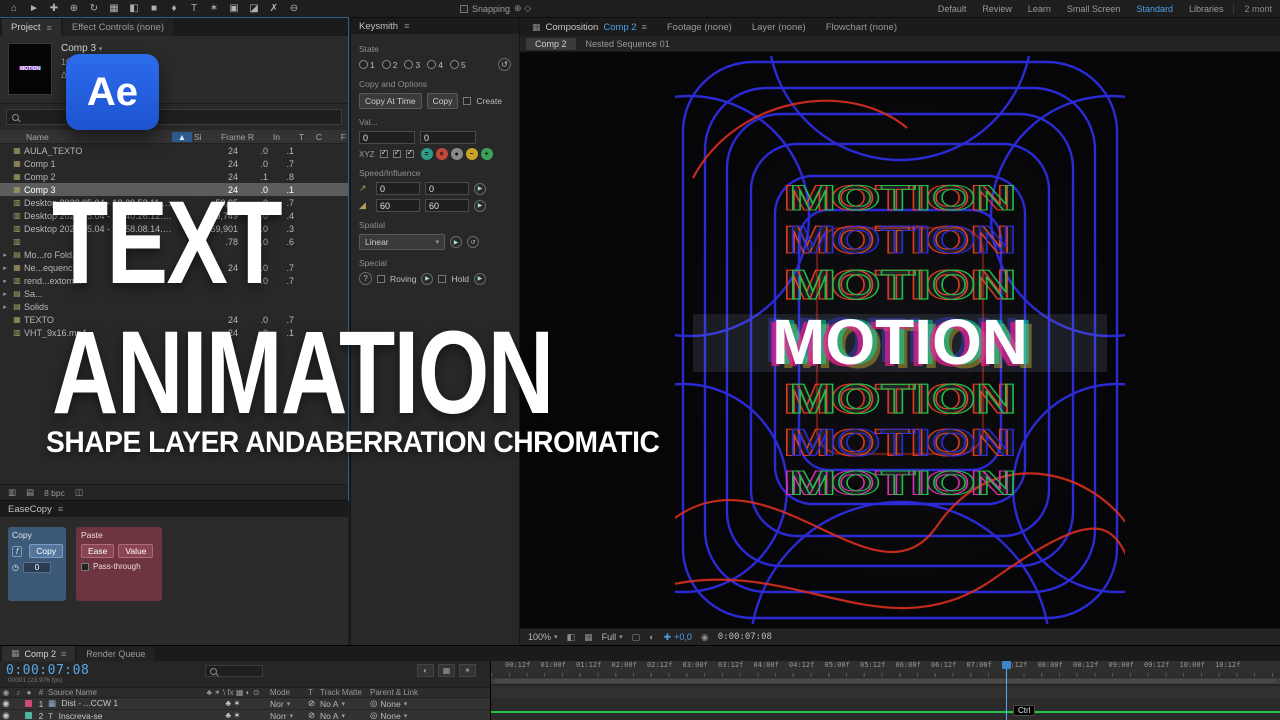 This screenshot has height=720, width=1280. What do you see at coordinates (31, 27) in the screenshot?
I see `tab-project: Project ≡` at bounding box center [31, 27].